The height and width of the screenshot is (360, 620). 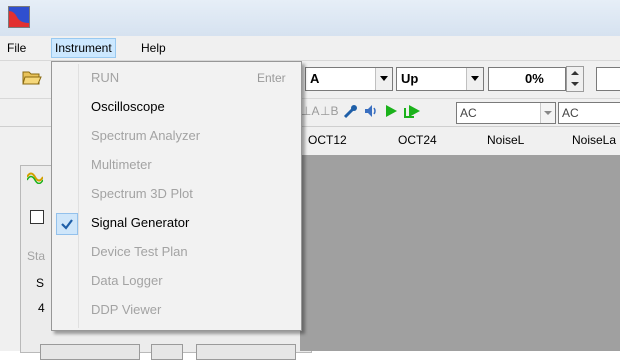 I want to click on extra-input, so click(x=608, y=79).